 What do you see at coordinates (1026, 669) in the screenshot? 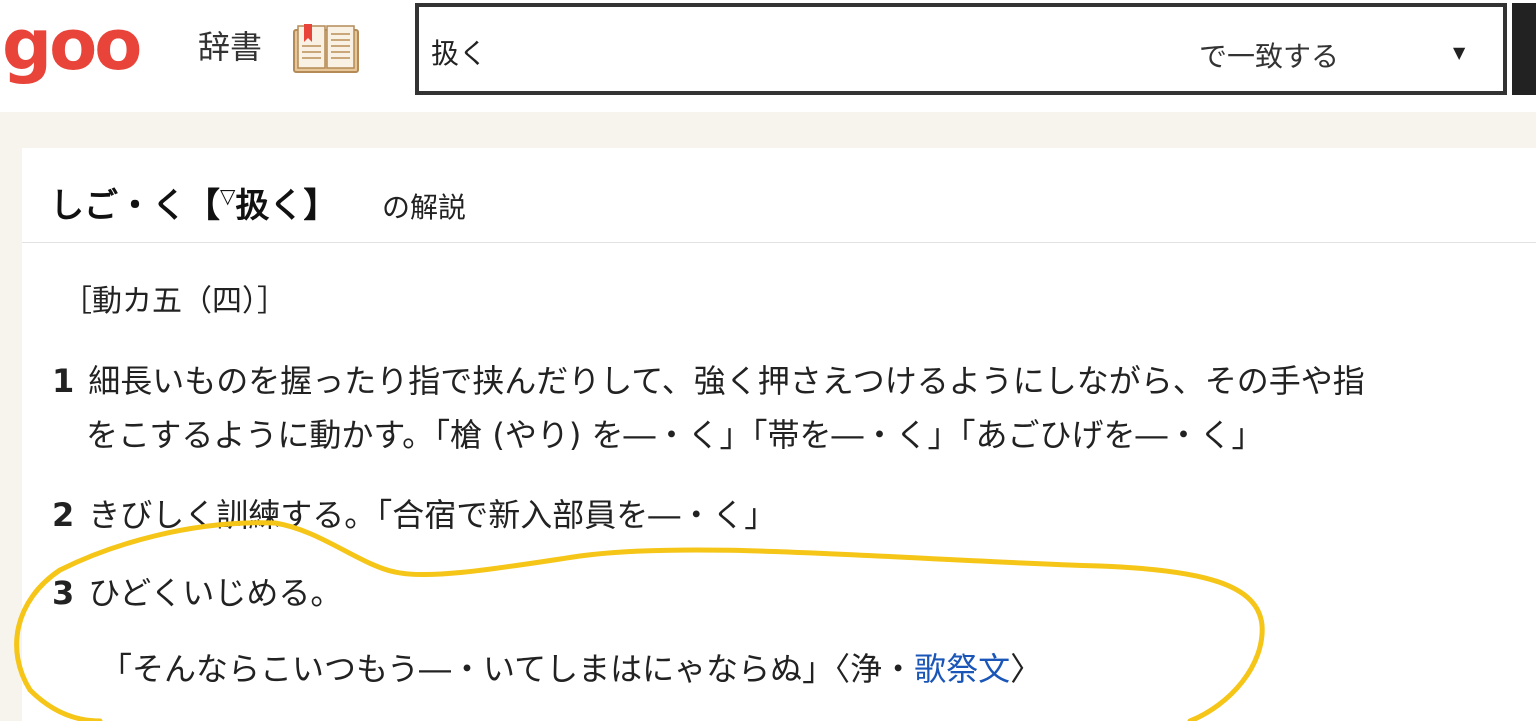
I see `example-closing: 〉` at bounding box center [1026, 669].